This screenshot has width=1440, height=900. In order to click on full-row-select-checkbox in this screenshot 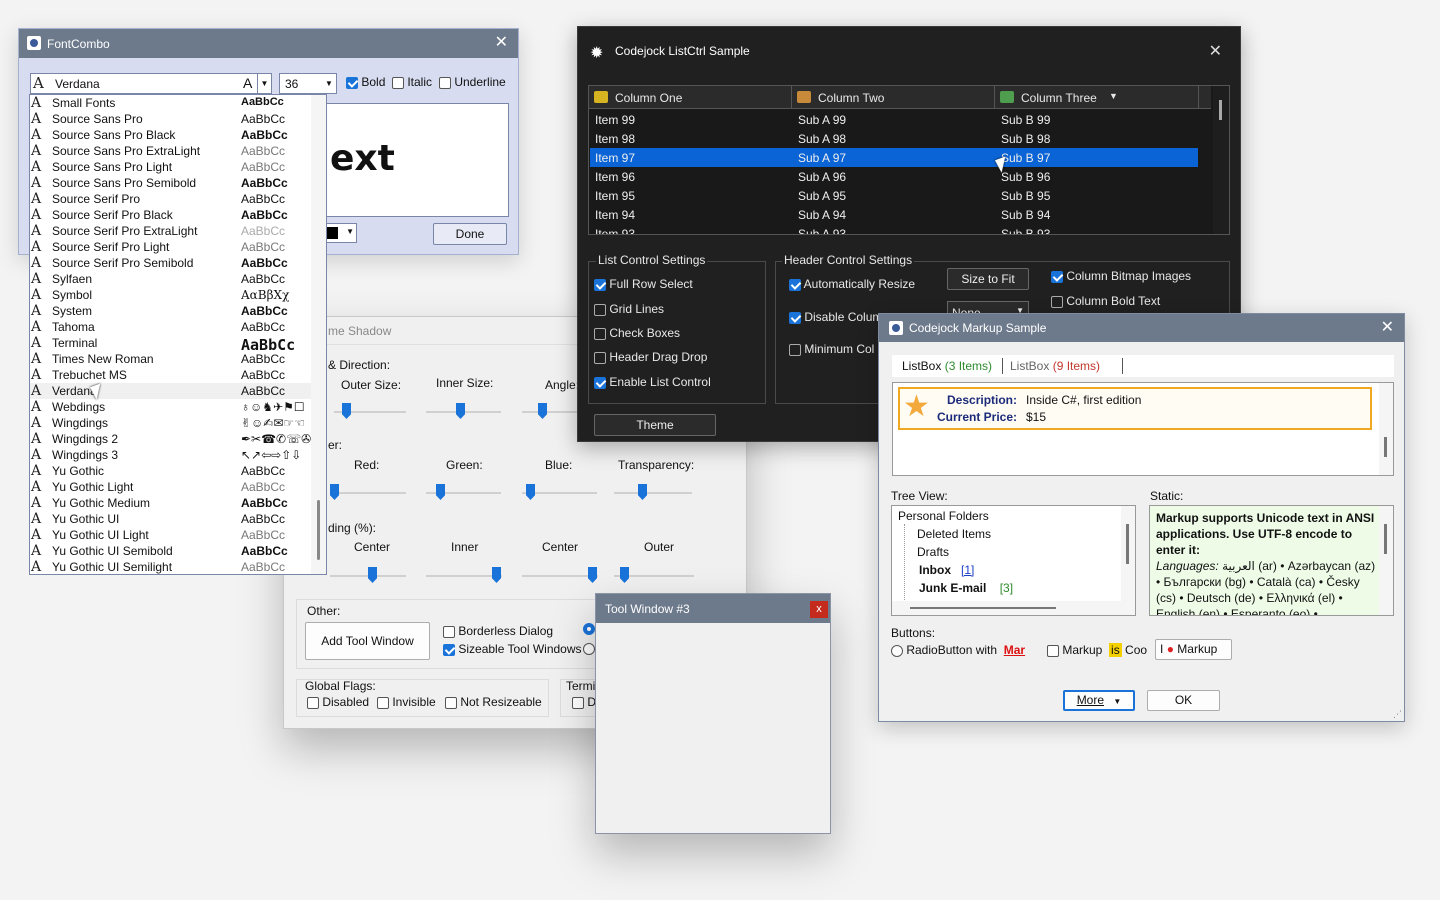, I will do `click(600, 284)`.